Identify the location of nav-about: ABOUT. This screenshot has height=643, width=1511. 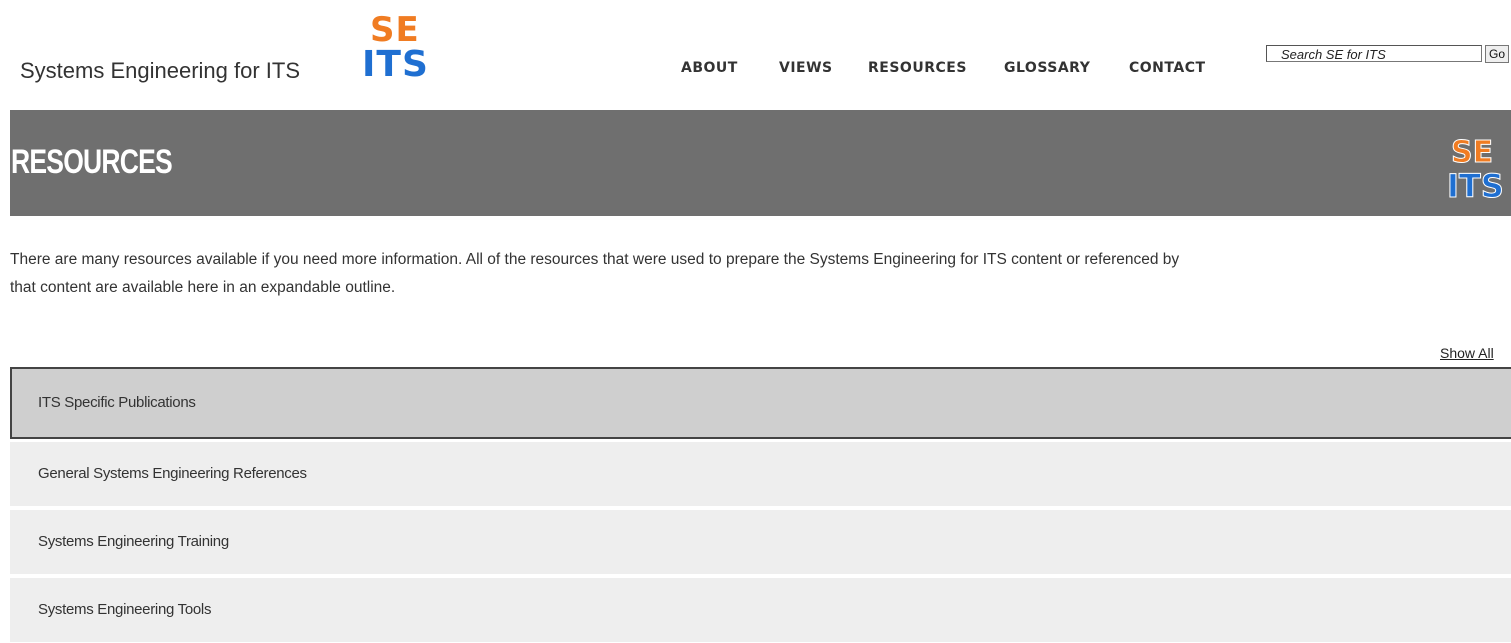
(709, 68).